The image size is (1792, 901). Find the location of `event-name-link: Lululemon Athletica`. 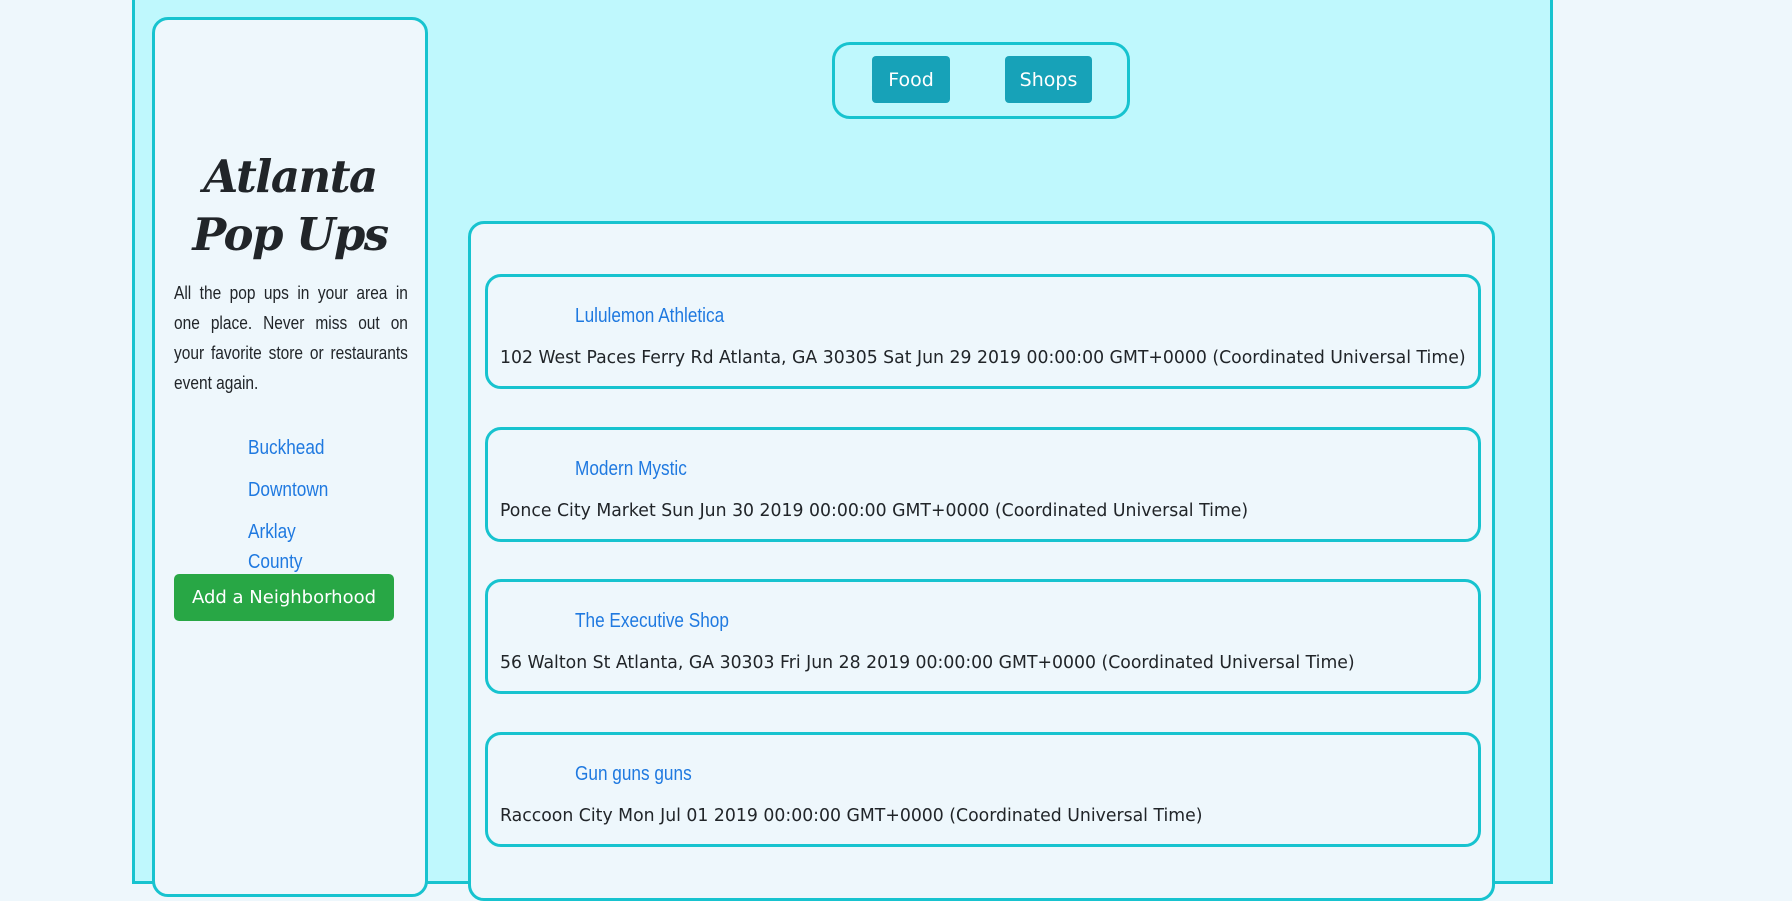

event-name-link: Lululemon Athletica is located at coordinates (649, 316).